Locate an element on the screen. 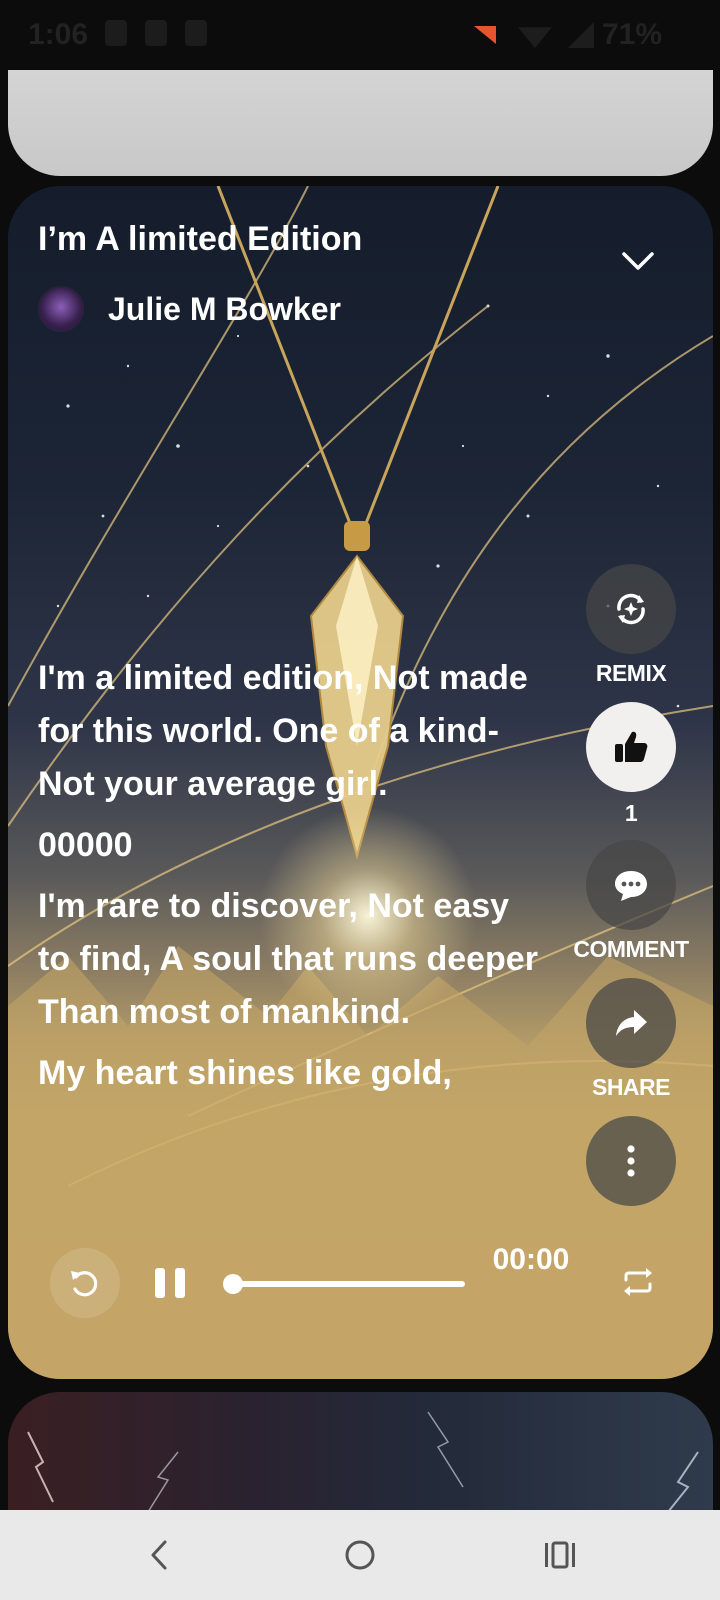 Image resolution: width=720 pixels, height=1600 pixels. tiktok-icon is located at coordinates (116, 33).